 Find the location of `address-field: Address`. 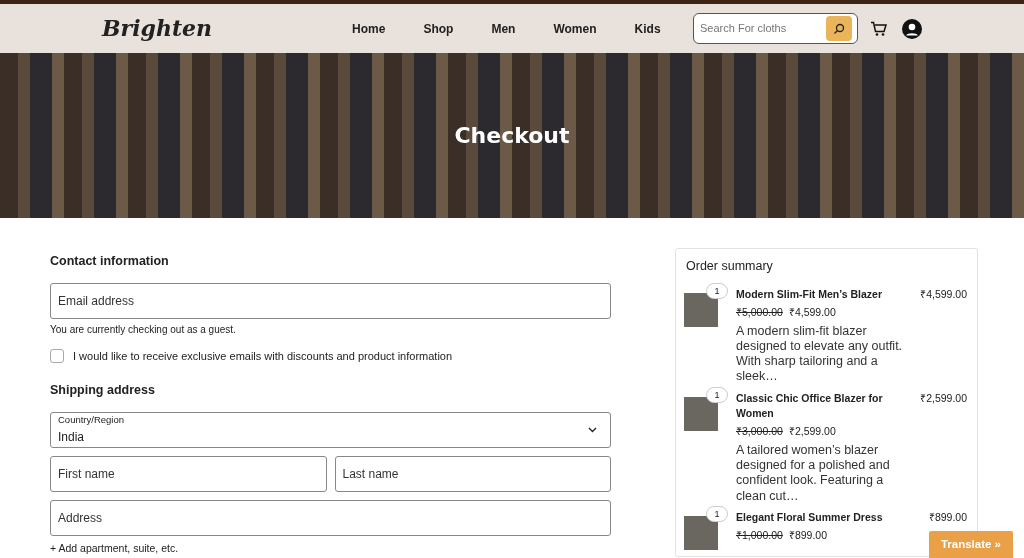

address-field: Address is located at coordinates (330, 517).